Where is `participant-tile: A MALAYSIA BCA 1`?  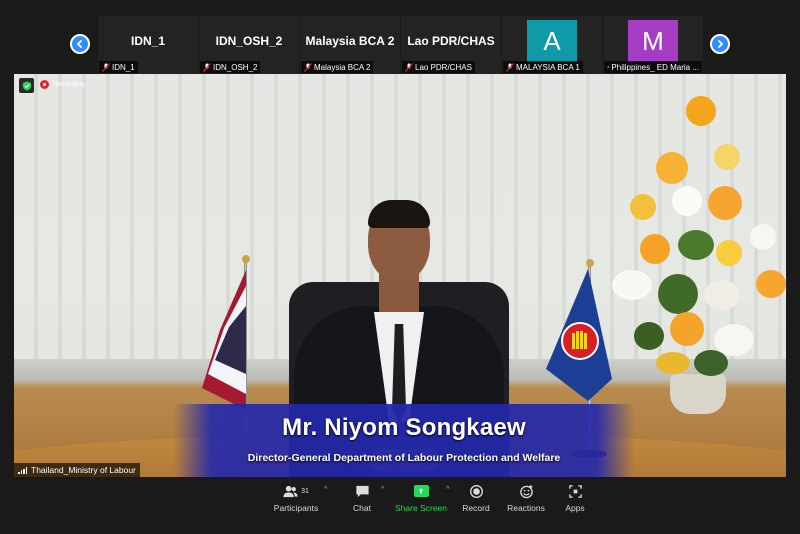
participant-tile: A MALAYSIA BCA 1 is located at coordinates (552, 45).